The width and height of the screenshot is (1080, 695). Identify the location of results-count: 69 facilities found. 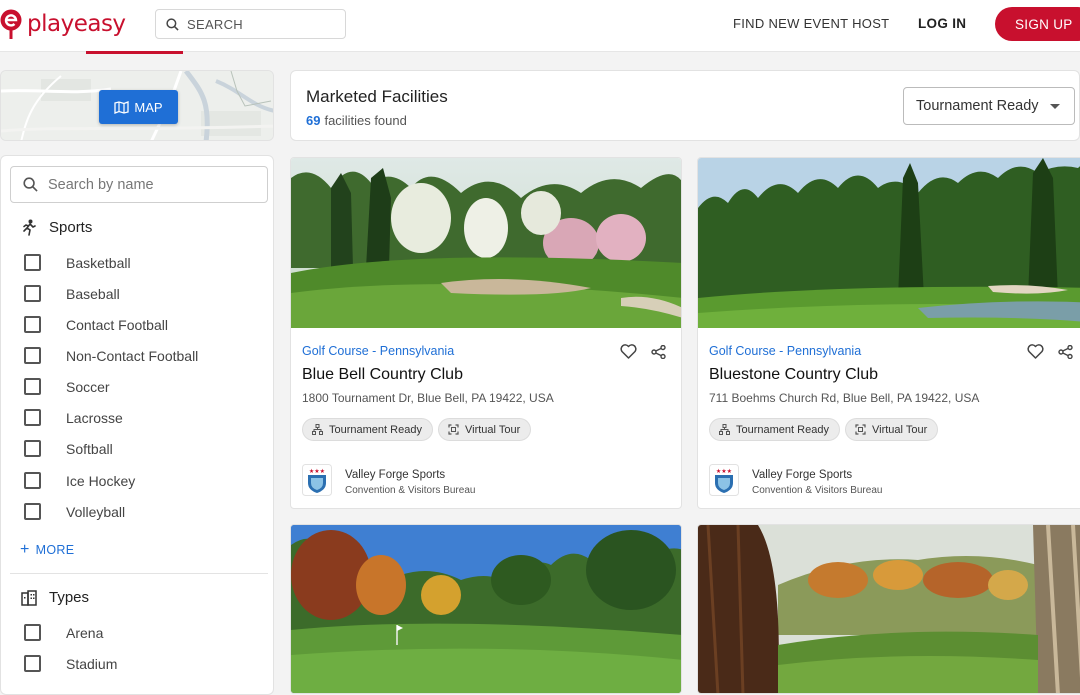
(356, 120).